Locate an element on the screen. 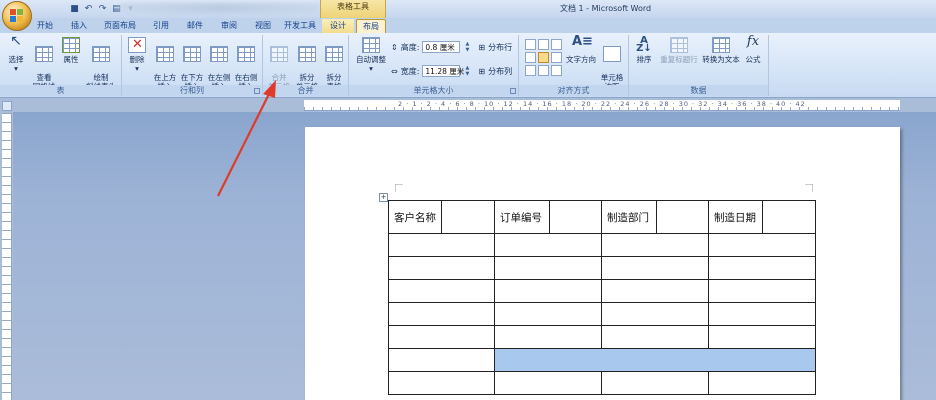 This screenshot has width=936, height=400. view-gridlines-button: 查看 网格线 is located at coordinates (44, 64).